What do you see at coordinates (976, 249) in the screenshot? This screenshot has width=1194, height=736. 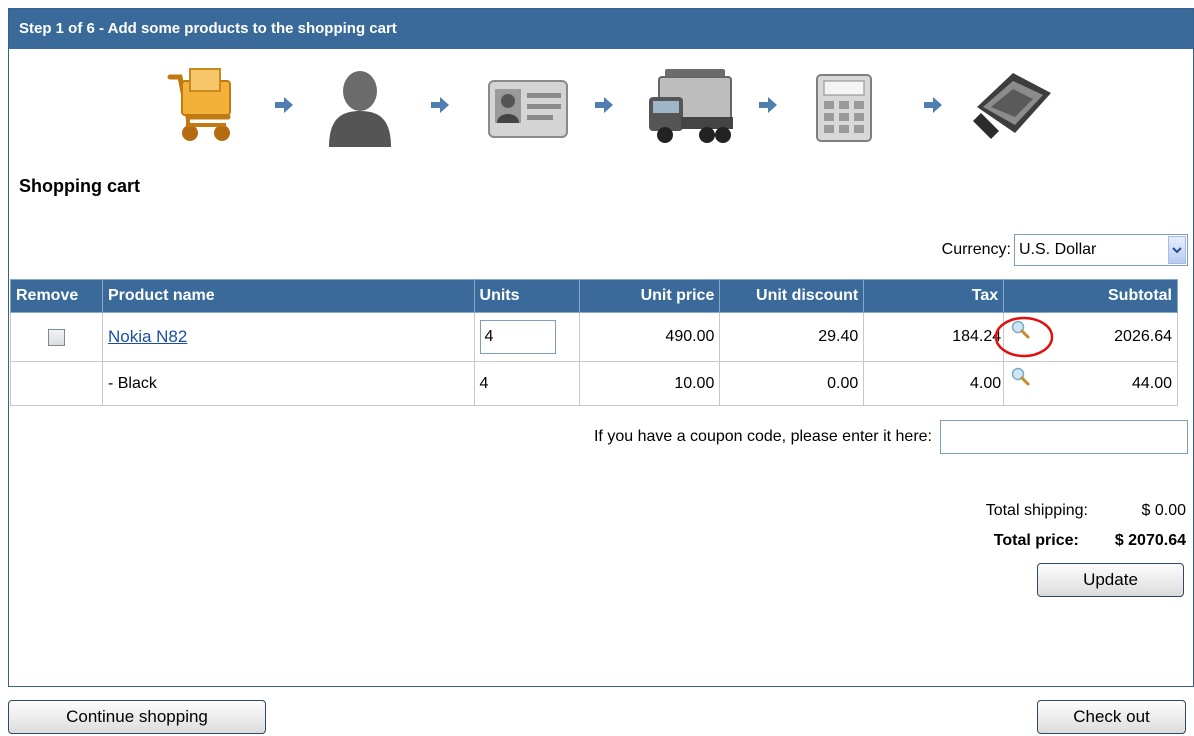 I see `currency-label: Currency:` at bounding box center [976, 249].